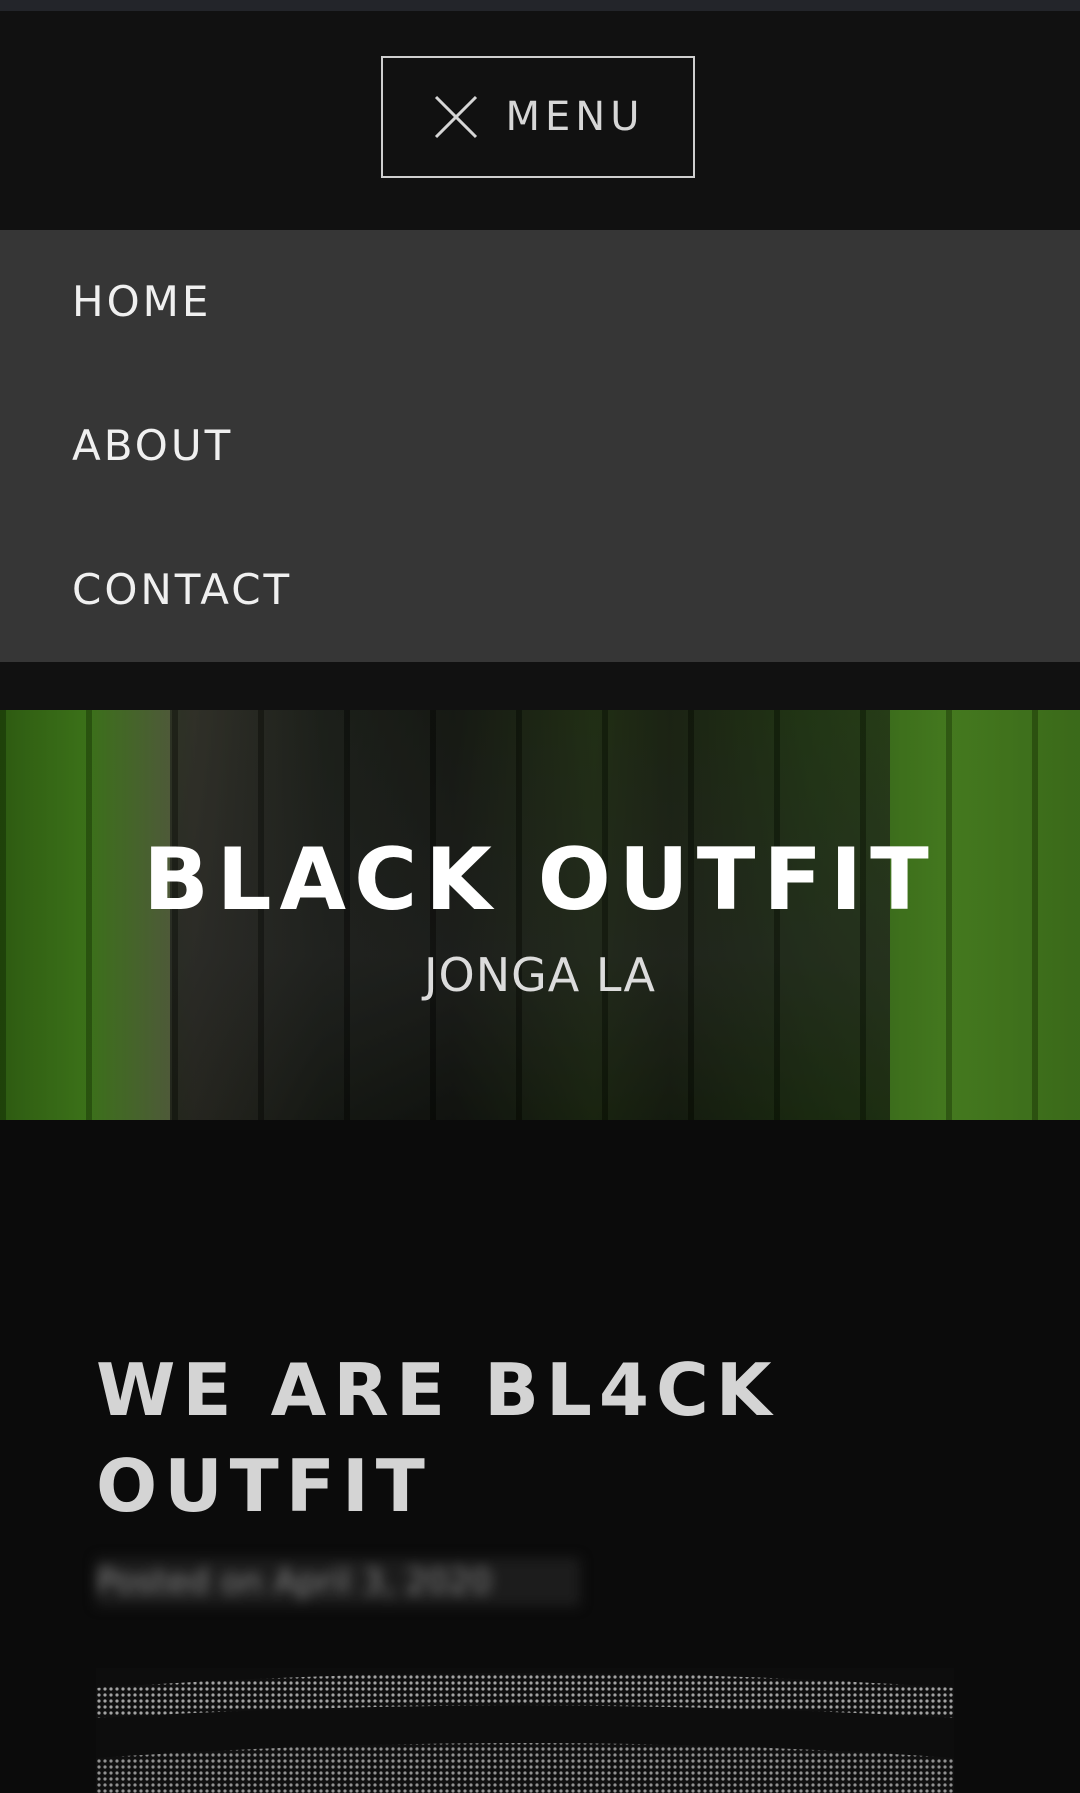 The width and height of the screenshot is (1080, 1793). What do you see at coordinates (540, 880) in the screenshot?
I see `site-title: BLACK OUTFIT` at bounding box center [540, 880].